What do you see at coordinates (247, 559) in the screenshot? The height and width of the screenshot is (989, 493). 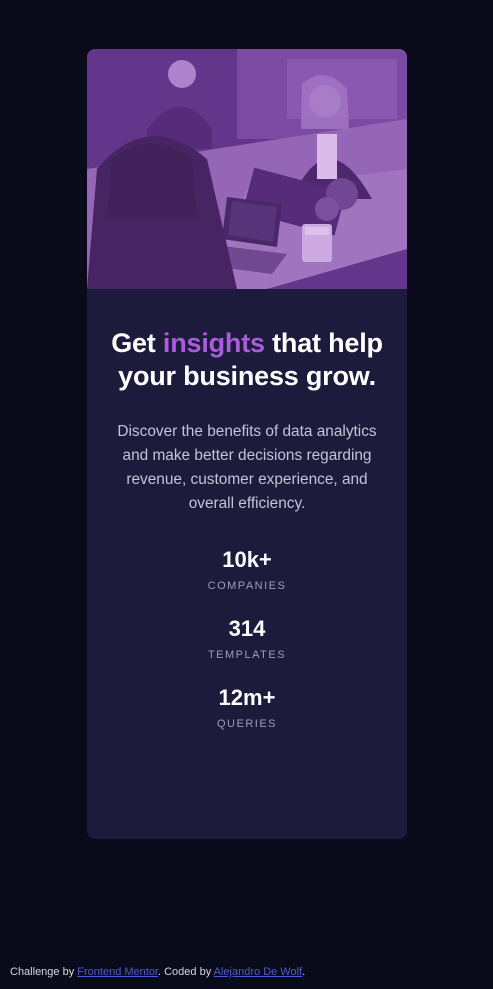 I see `stat-value: 10k+` at bounding box center [247, 559].